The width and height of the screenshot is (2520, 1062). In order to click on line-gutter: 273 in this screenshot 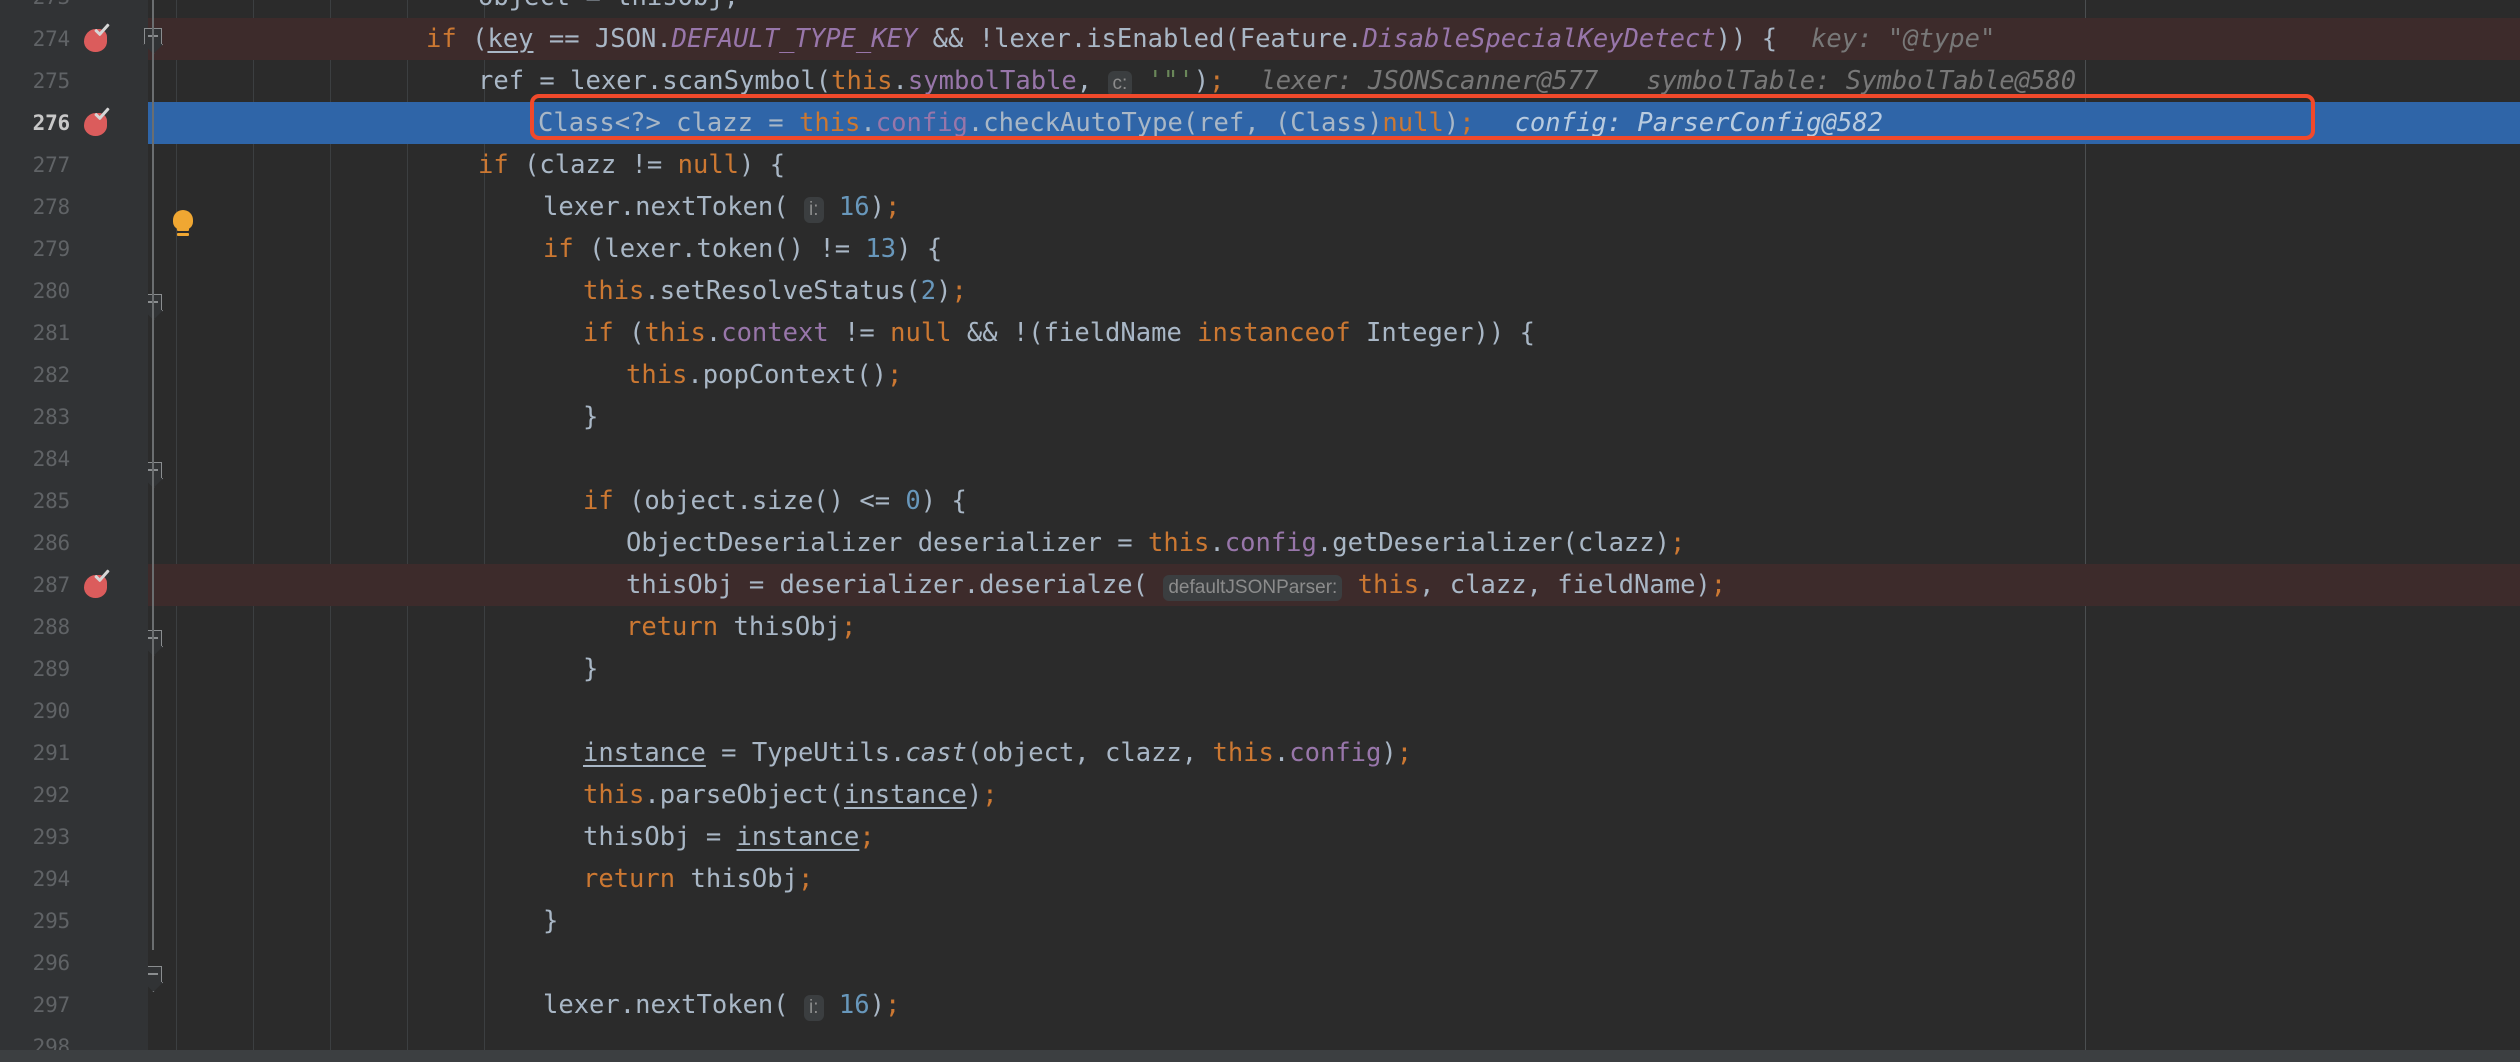, I will do `click(74, 9)`.